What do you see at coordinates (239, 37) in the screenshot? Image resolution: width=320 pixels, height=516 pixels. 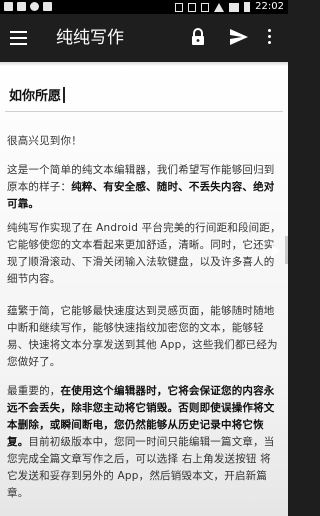 I see `send-icon` at bounding box center [239, 37].